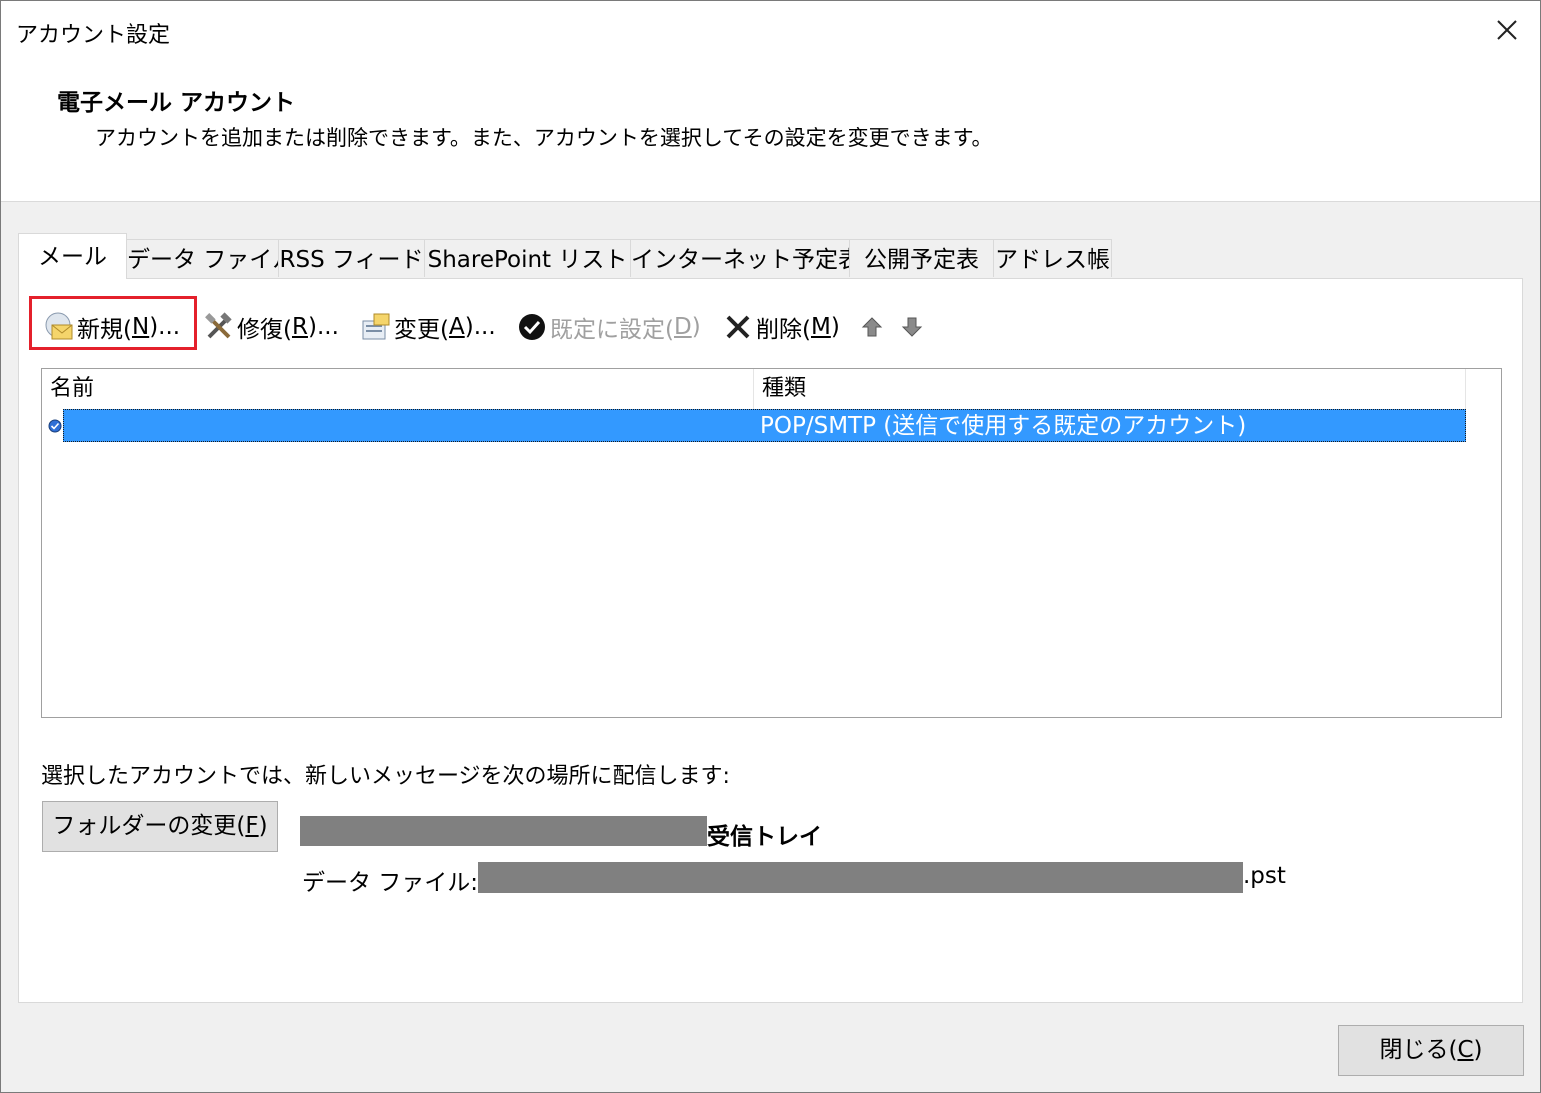 The image size is (1541, 1093). I want to click on tab-rss-feeds: RSS フィード, so click(351, 258).